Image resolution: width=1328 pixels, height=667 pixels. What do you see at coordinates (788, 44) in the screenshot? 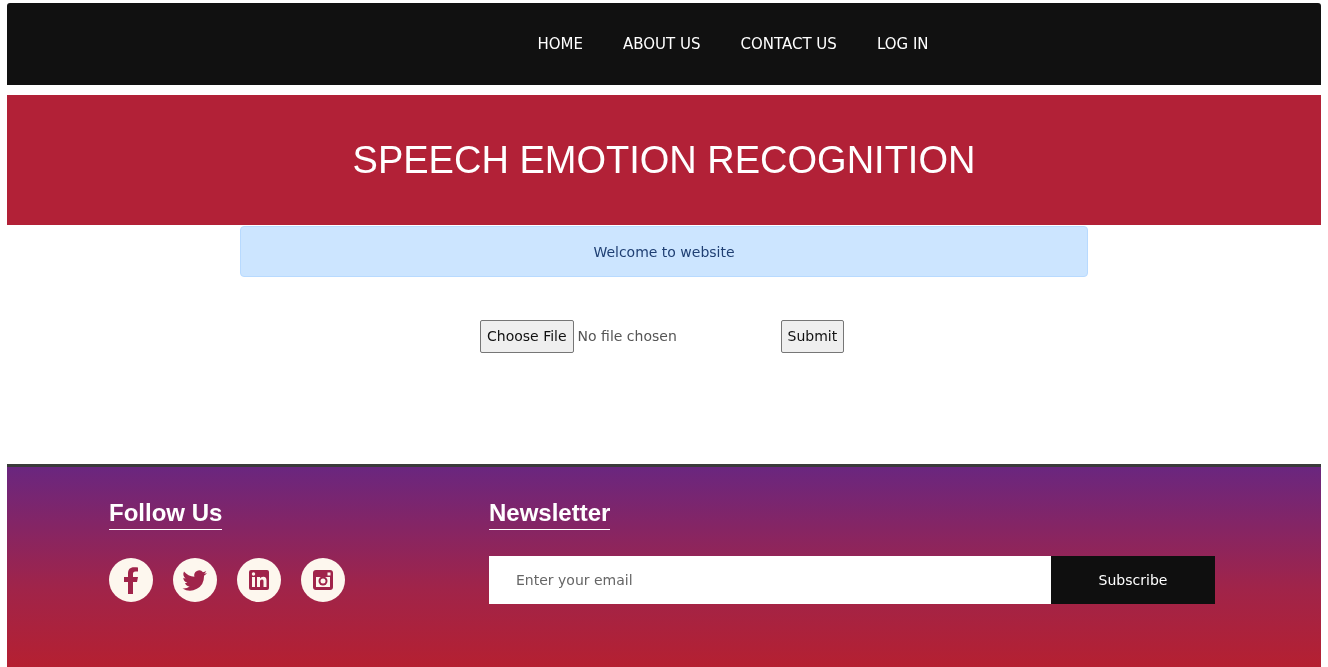
I see `nav-link: CONTACT US` at bounding box center [788, 44].